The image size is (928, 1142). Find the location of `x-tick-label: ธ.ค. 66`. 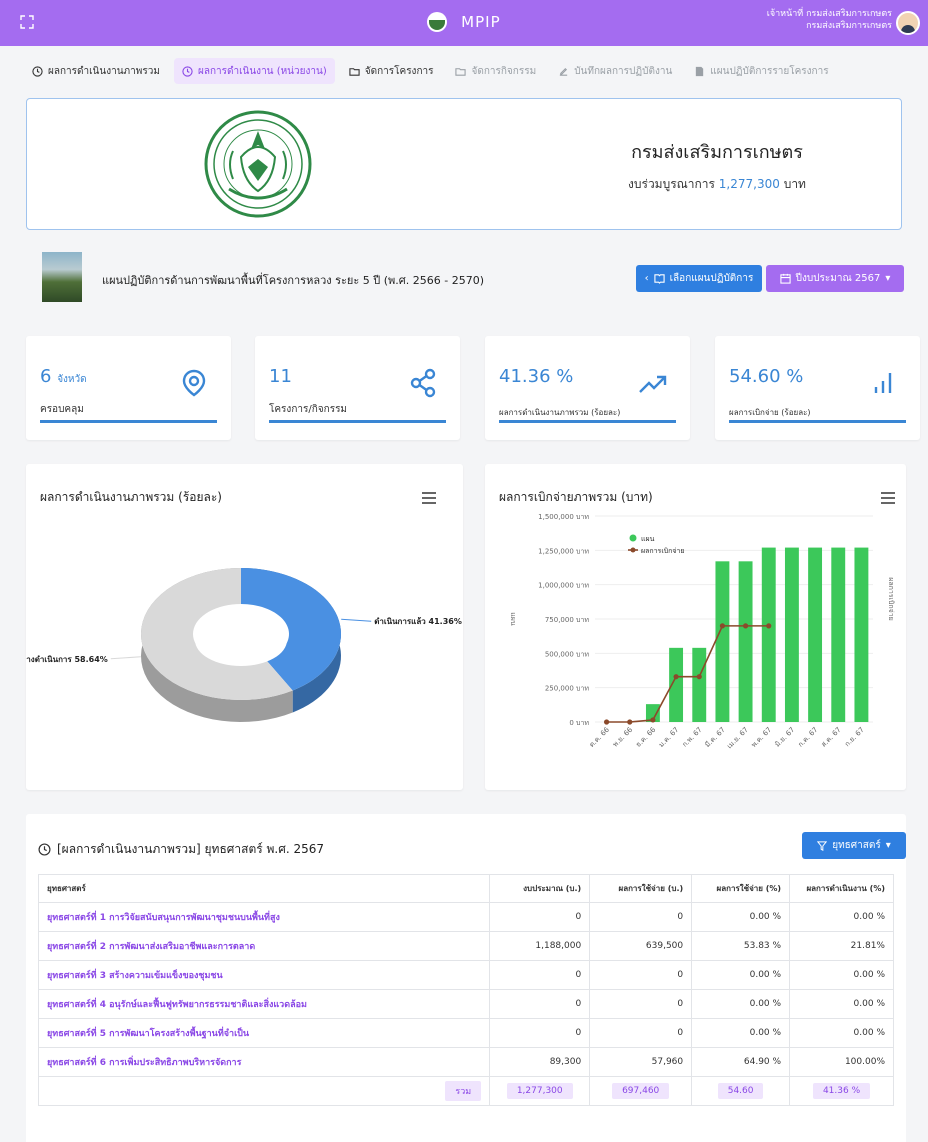

x-tick-label: ธ.ค. 66 is located at coordinates (645, 736).